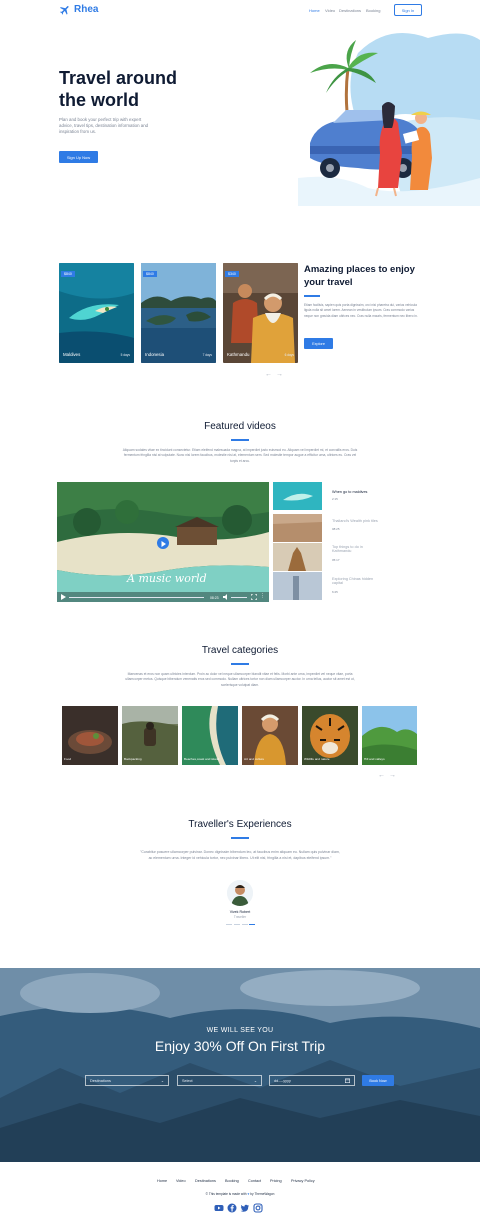  I want to click on instagram-icon, so click(258, 1208).